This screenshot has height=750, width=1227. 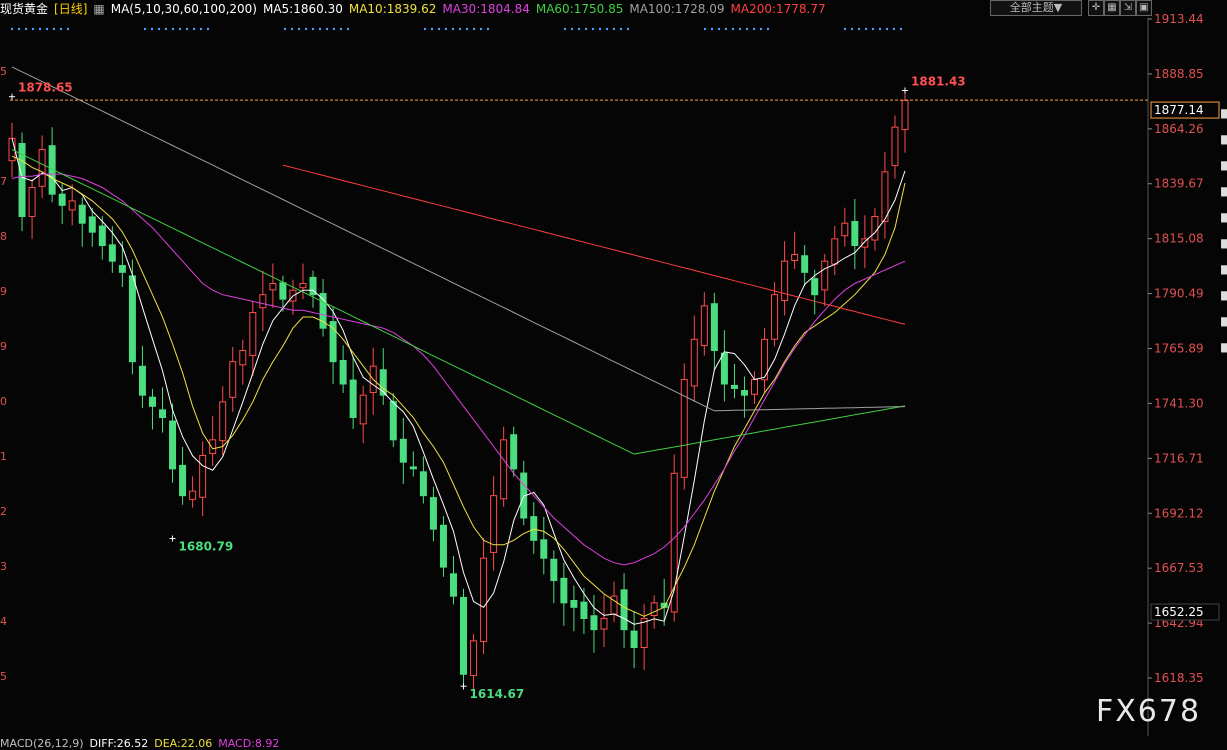 I want to click on indicator-item-3: MACD:8.92, so click(x=249, y=743).